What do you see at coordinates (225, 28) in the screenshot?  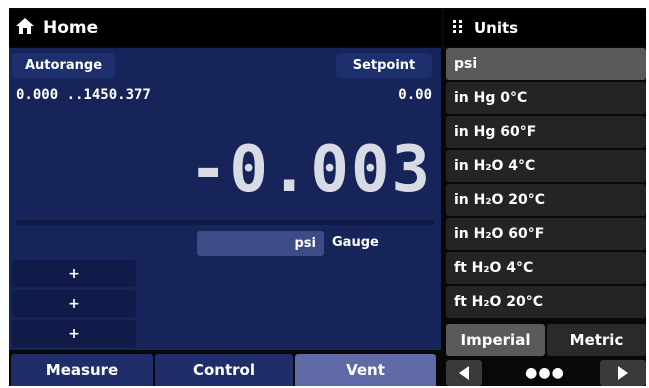 I see `home-header: Home` at bounding box center [225, 28].